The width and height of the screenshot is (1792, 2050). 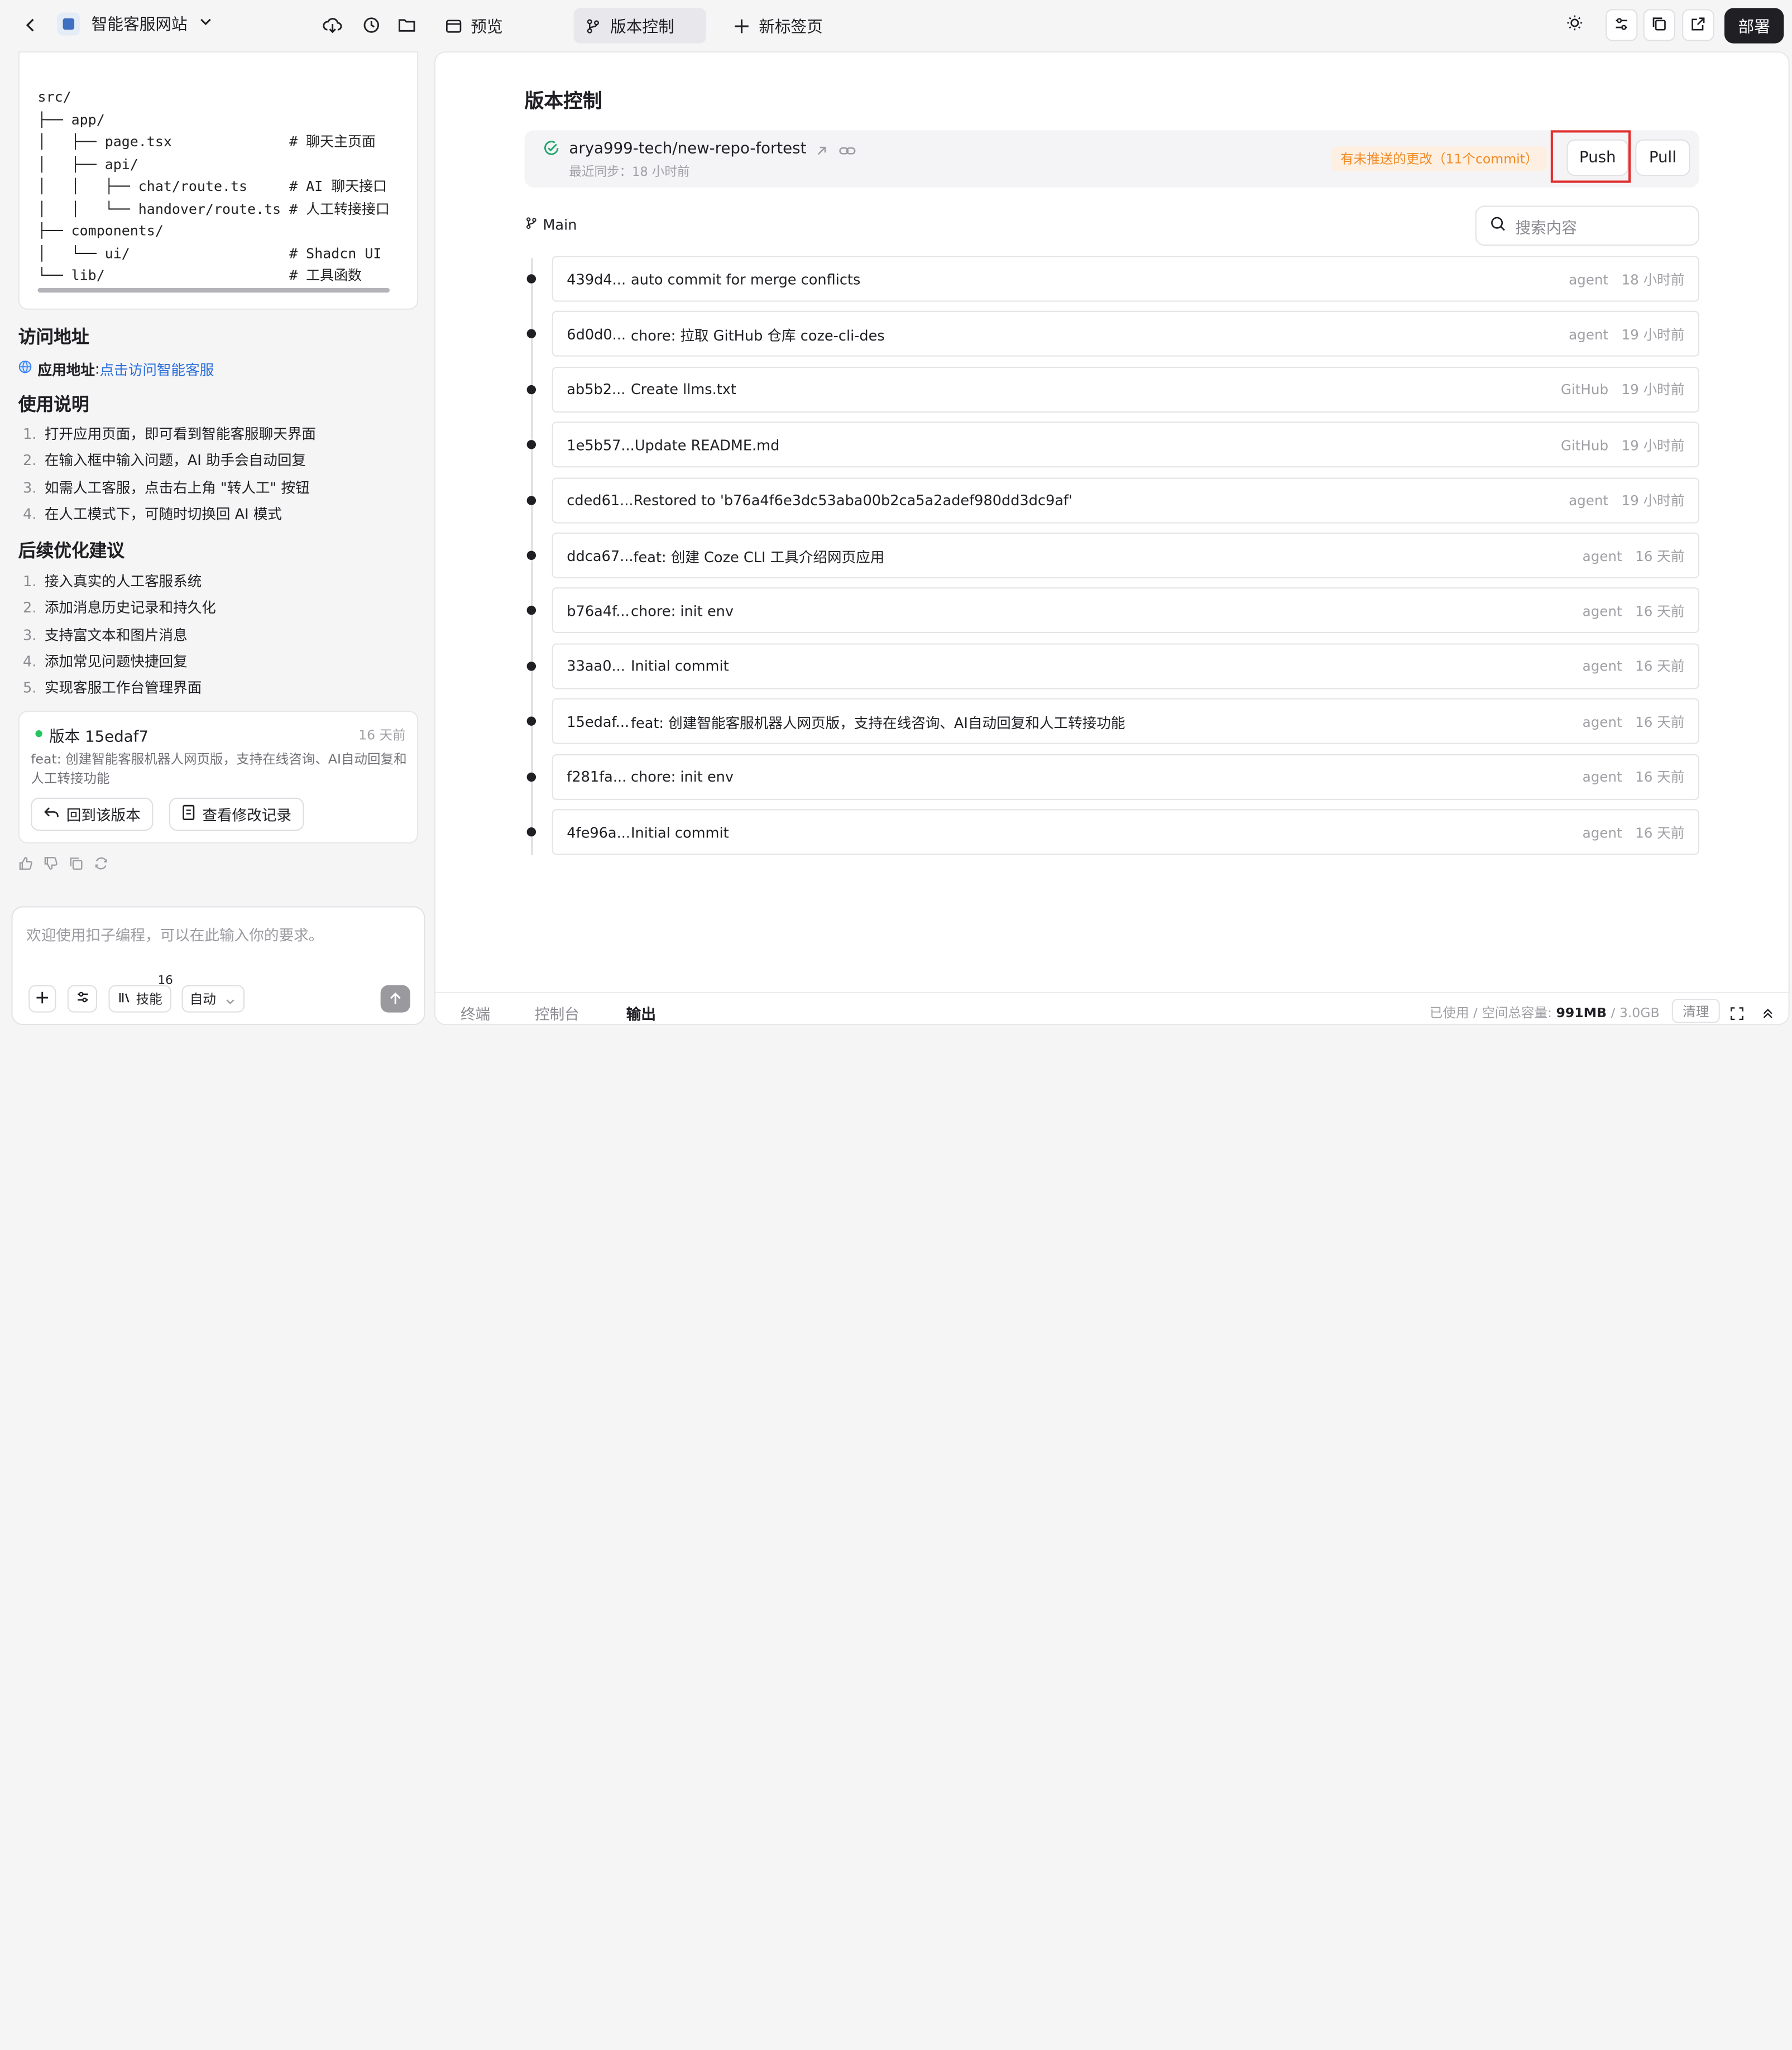 I want to click on commit-row: 33aa0... Initial commit agent 16 天前, so click(x=1125, y=666).